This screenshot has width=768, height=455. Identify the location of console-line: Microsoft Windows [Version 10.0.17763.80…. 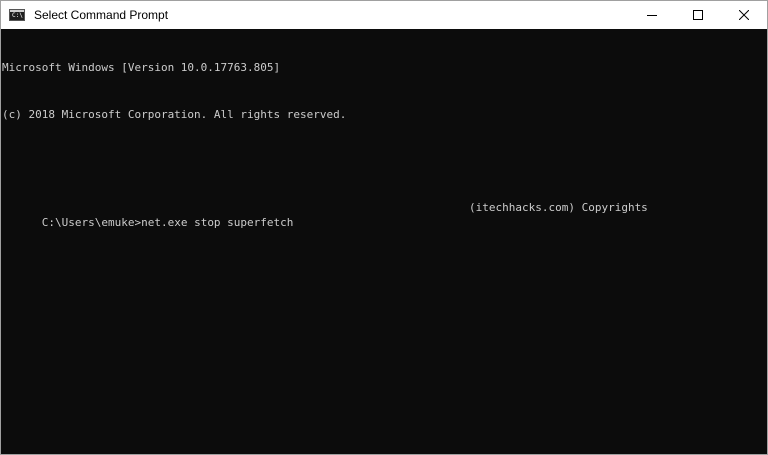
(141, 67).